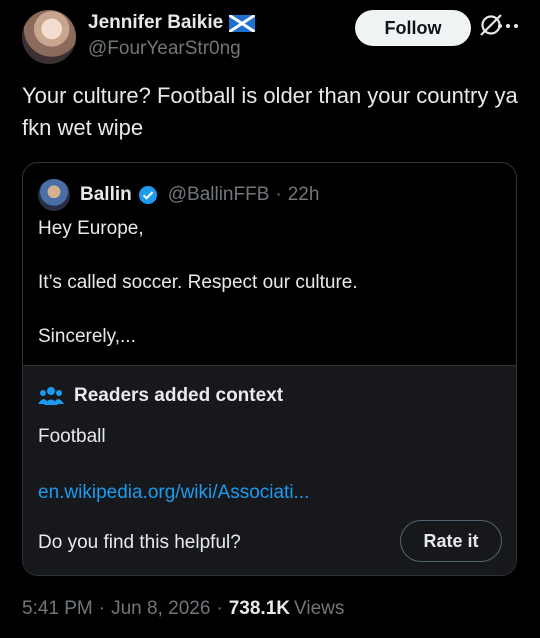  I want to click on community-note-body: Football, so click(72, 436).